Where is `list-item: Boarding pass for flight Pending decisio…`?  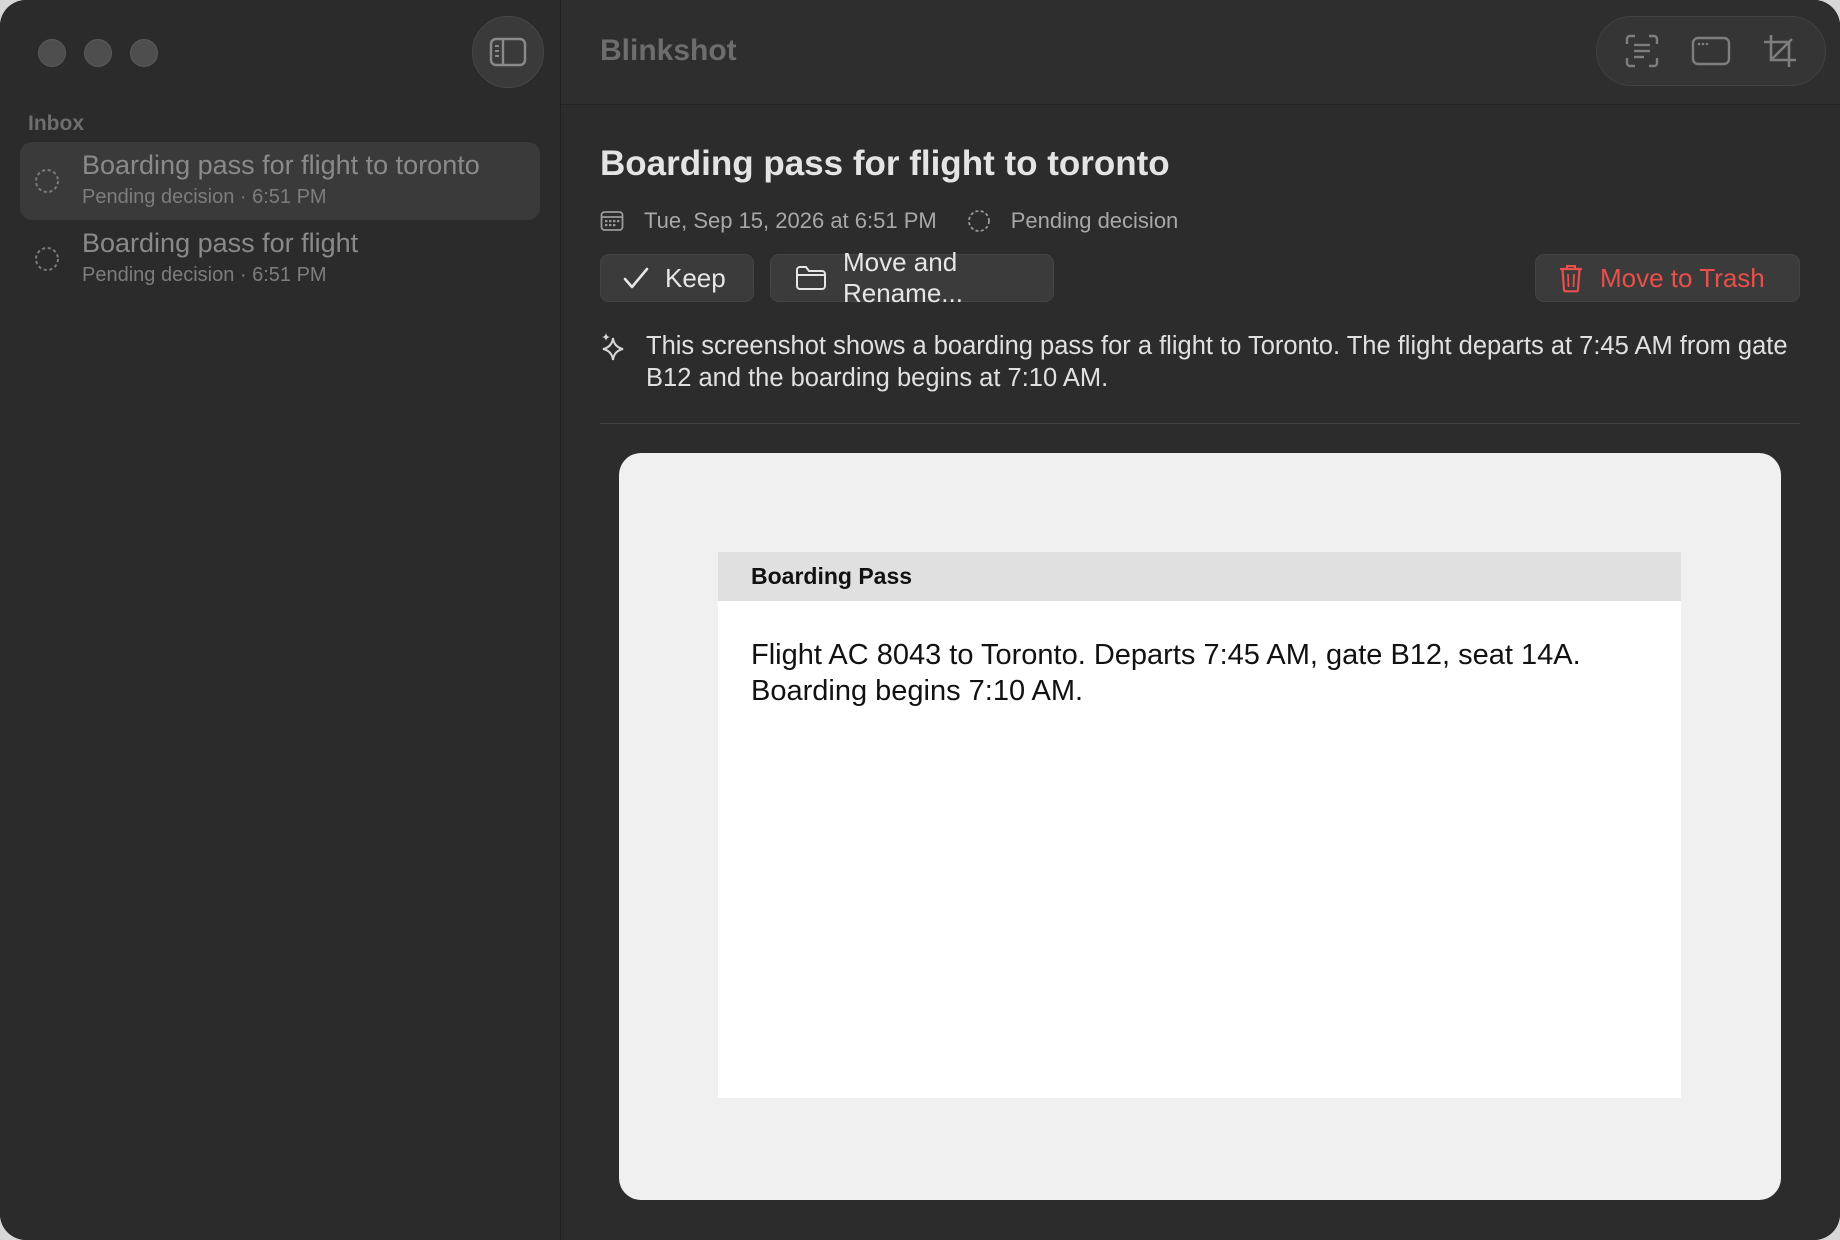
list-item: Boarding pass for flight Pending decisio… is located at coordinates (280, 259).